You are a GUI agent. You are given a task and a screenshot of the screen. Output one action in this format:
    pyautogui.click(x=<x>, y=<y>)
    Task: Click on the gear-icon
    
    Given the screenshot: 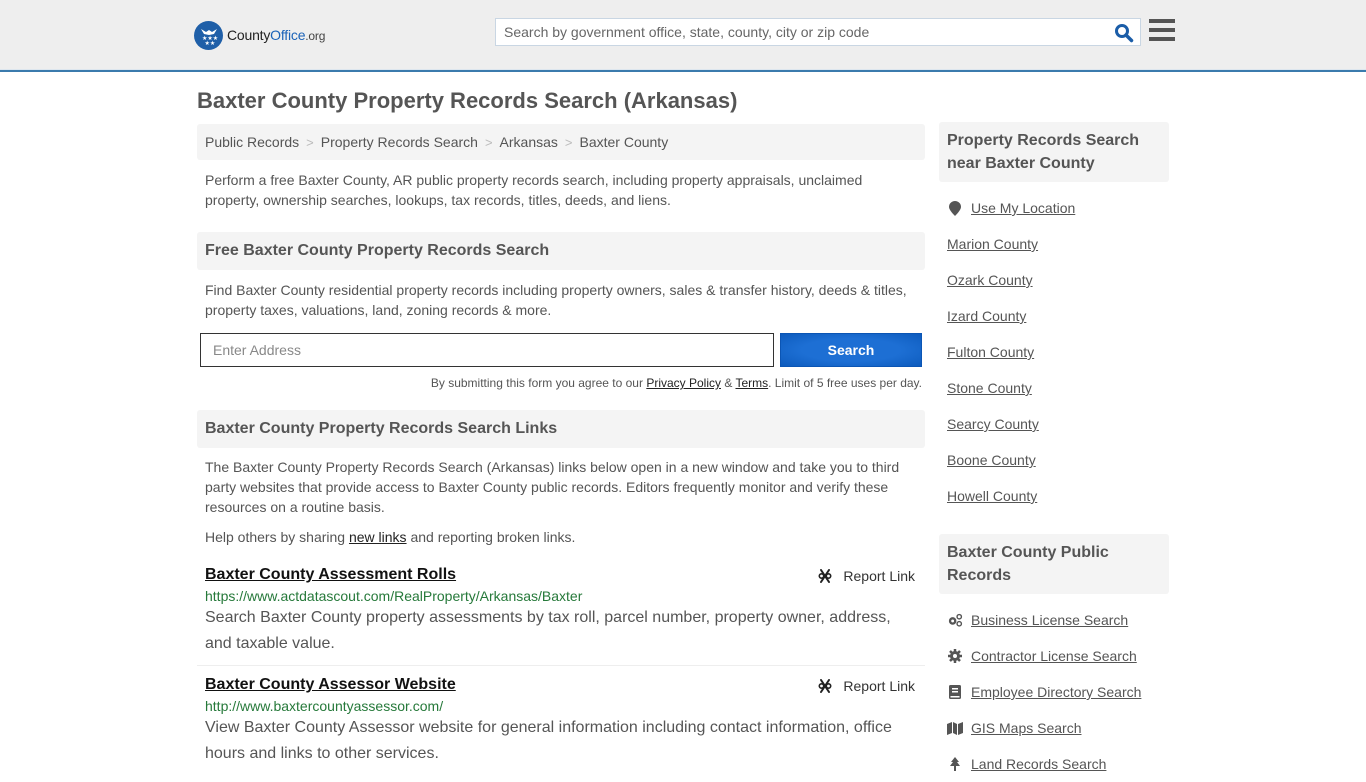 What is the action you would take?
    pyautogui.click(x=955, y=656)
    